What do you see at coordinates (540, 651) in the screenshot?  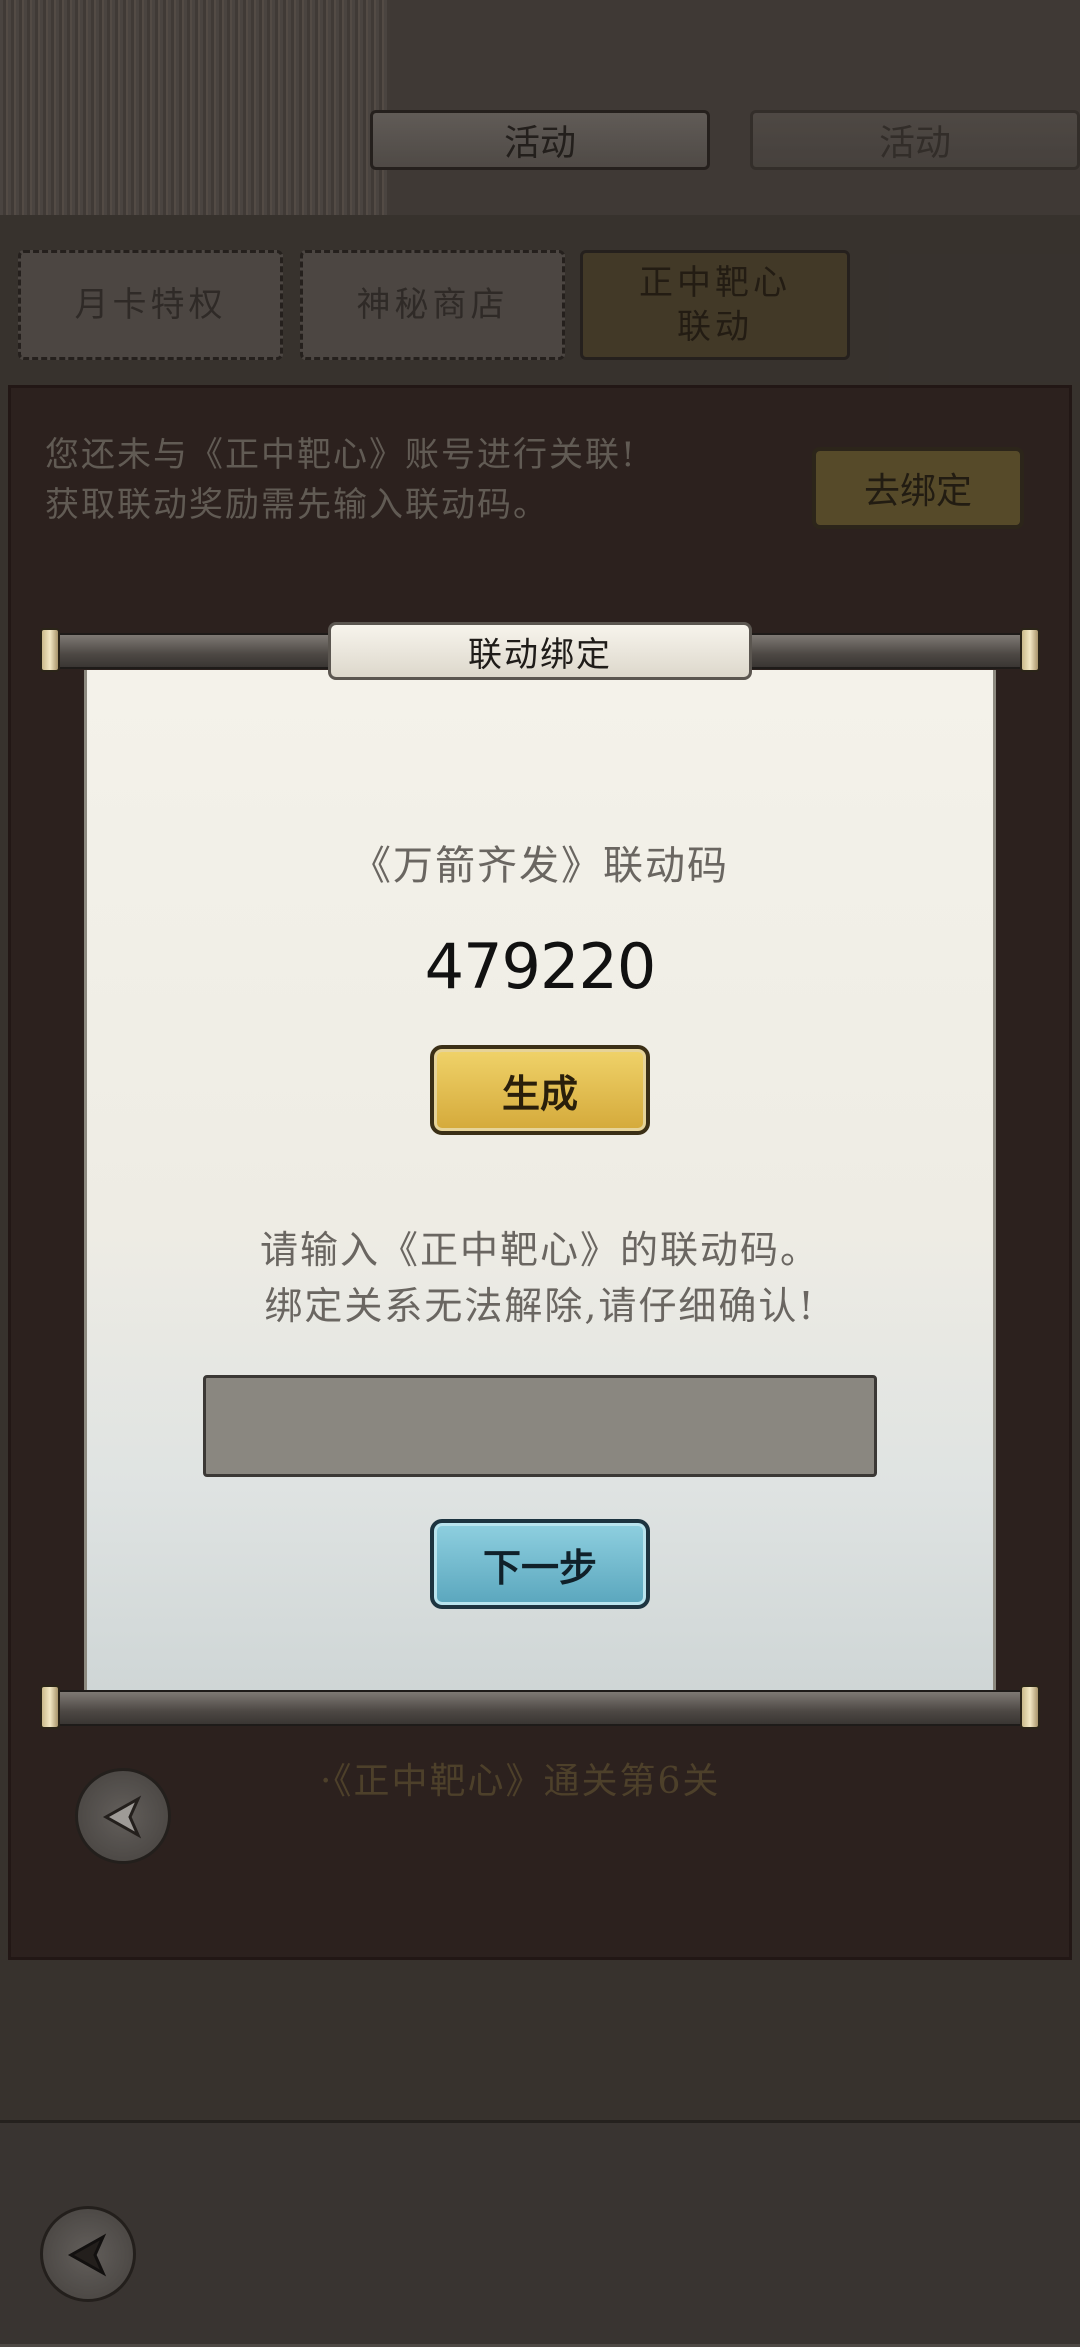 I see `modal-title: 联动绑定` at bounding box center [540, 651].